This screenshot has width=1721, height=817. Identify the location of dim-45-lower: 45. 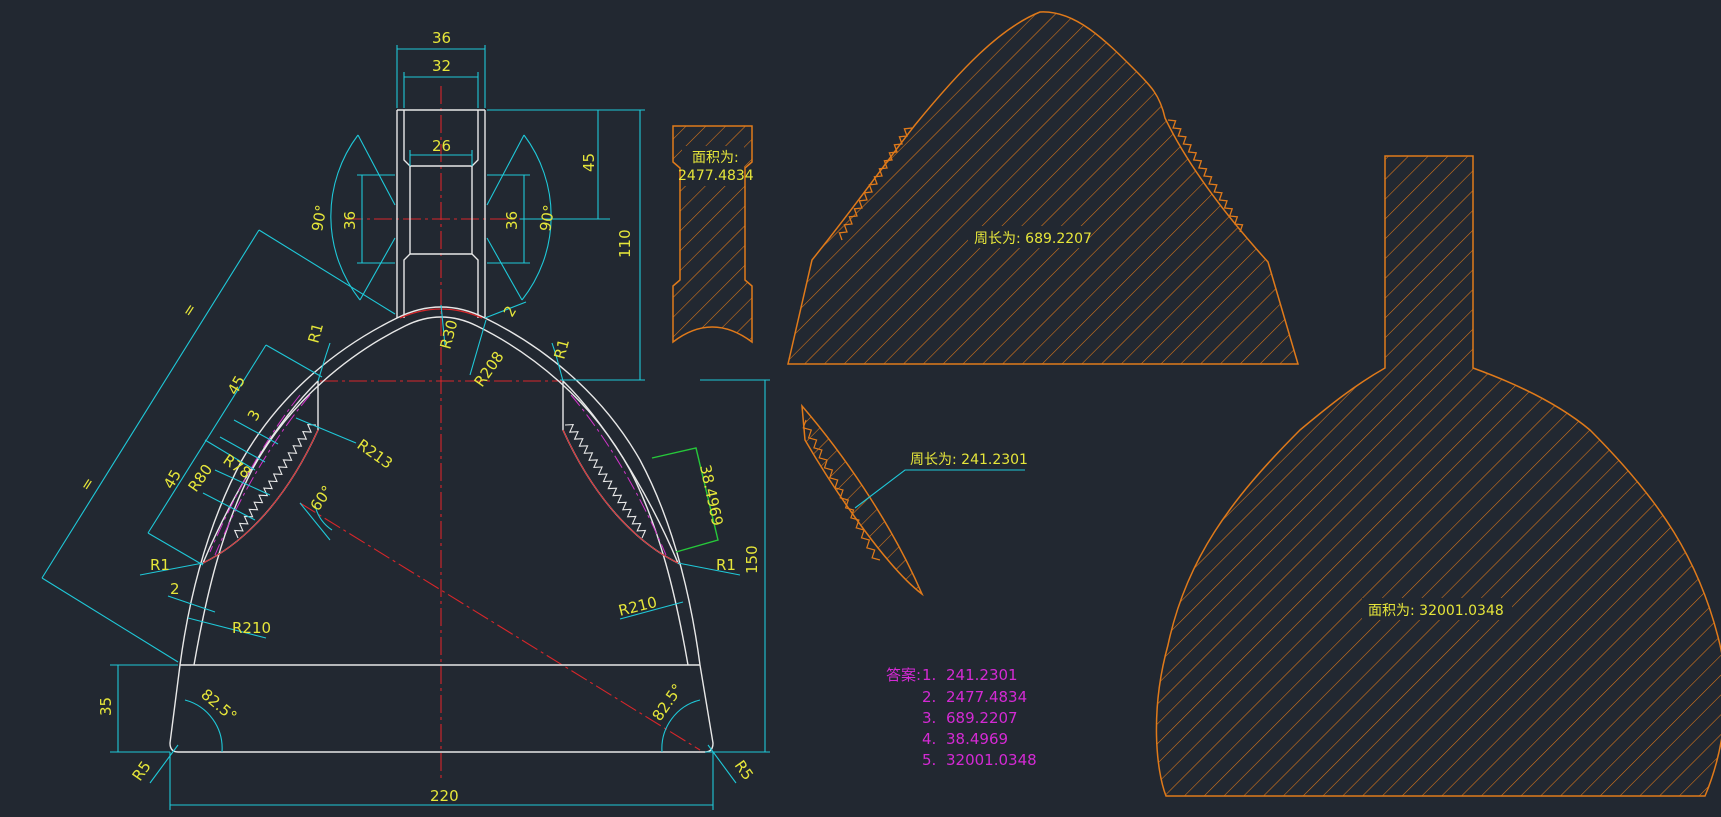
(172, 479).